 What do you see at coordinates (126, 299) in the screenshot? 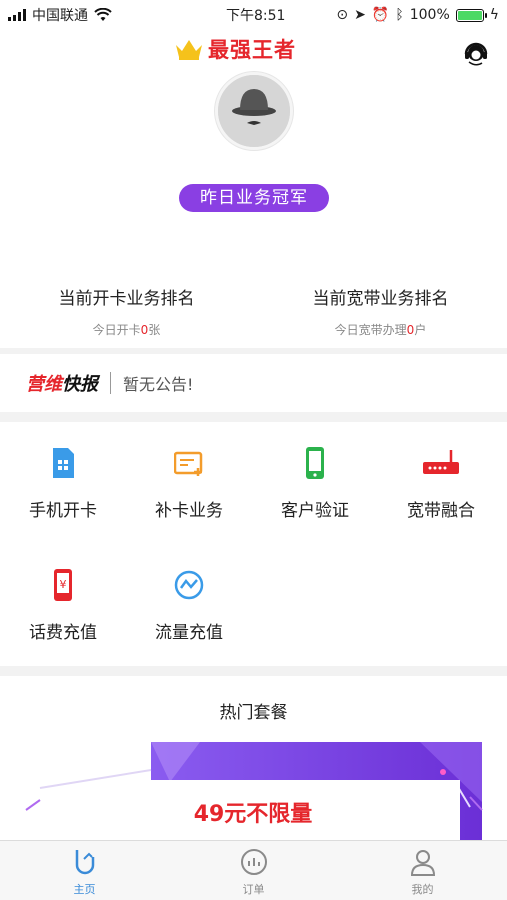
I see `ranking-title: 当前开卡业务排名` at bounding box center [126, 299].